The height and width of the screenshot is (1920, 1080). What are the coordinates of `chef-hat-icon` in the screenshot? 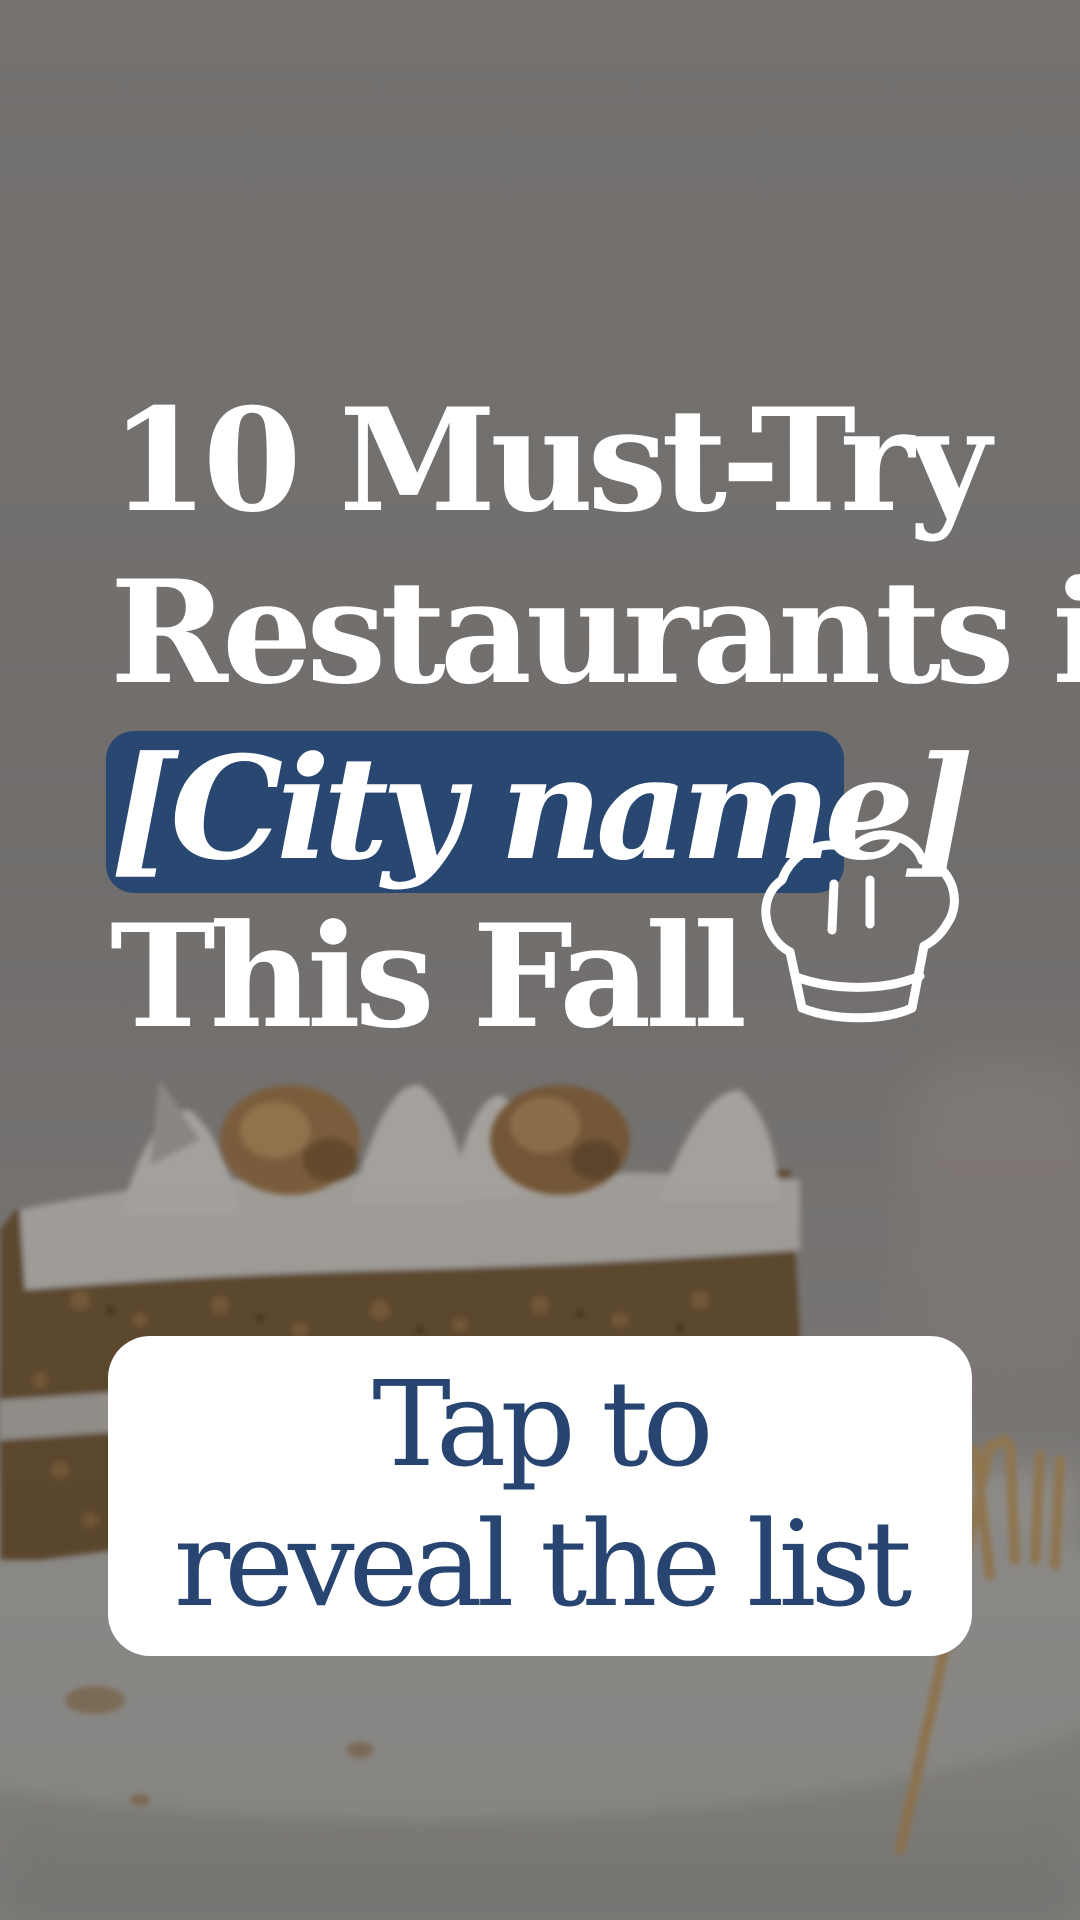 It's located at (860, 926).